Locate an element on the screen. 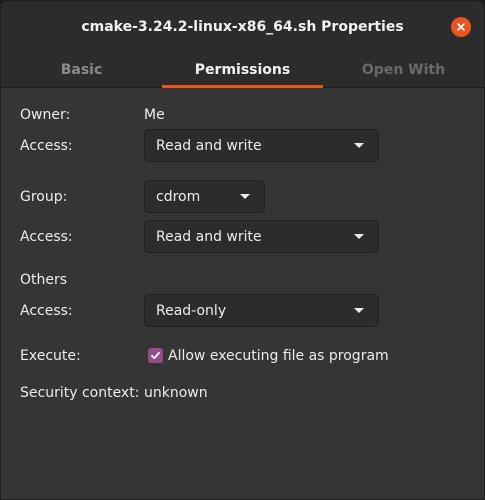 This screenshot has width=485, height=500. tab-open-with-label: Open With is located at coordinates (403, 70).